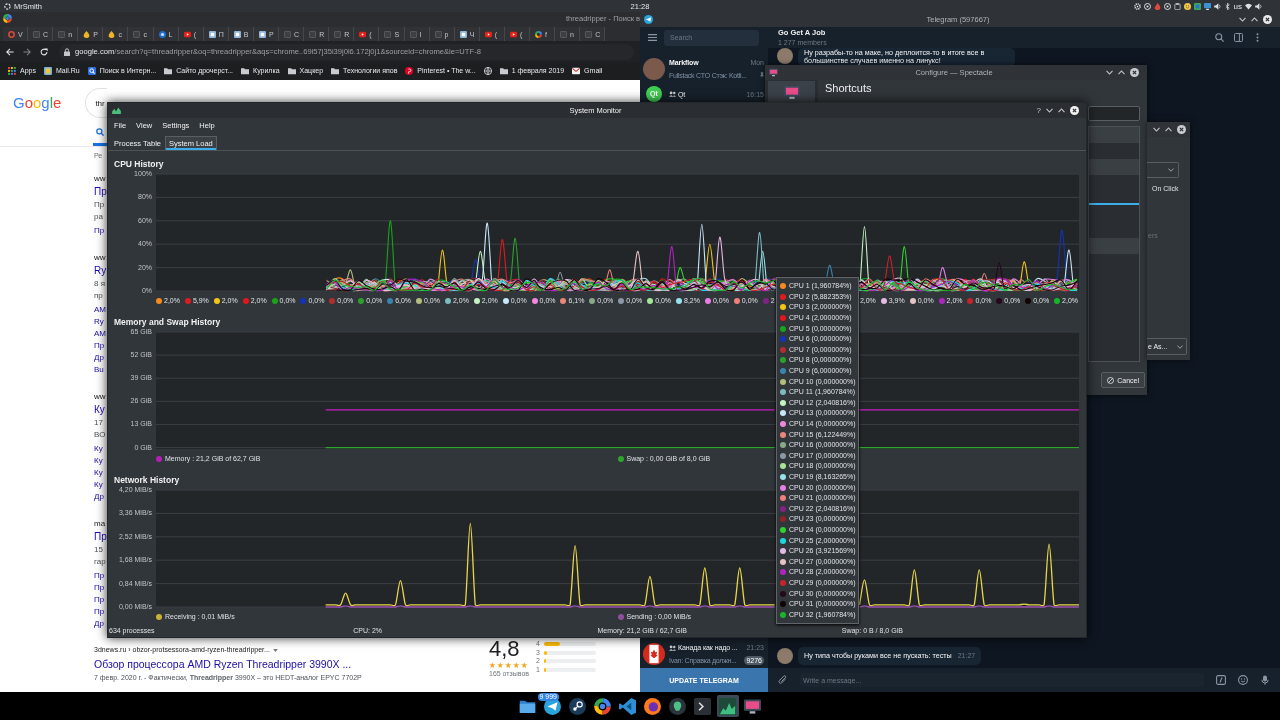 This screenshot has width=1280, height=720. Describe the element at coordinates (652, 37) in the screenshot. I see `menu-icon` at that location.